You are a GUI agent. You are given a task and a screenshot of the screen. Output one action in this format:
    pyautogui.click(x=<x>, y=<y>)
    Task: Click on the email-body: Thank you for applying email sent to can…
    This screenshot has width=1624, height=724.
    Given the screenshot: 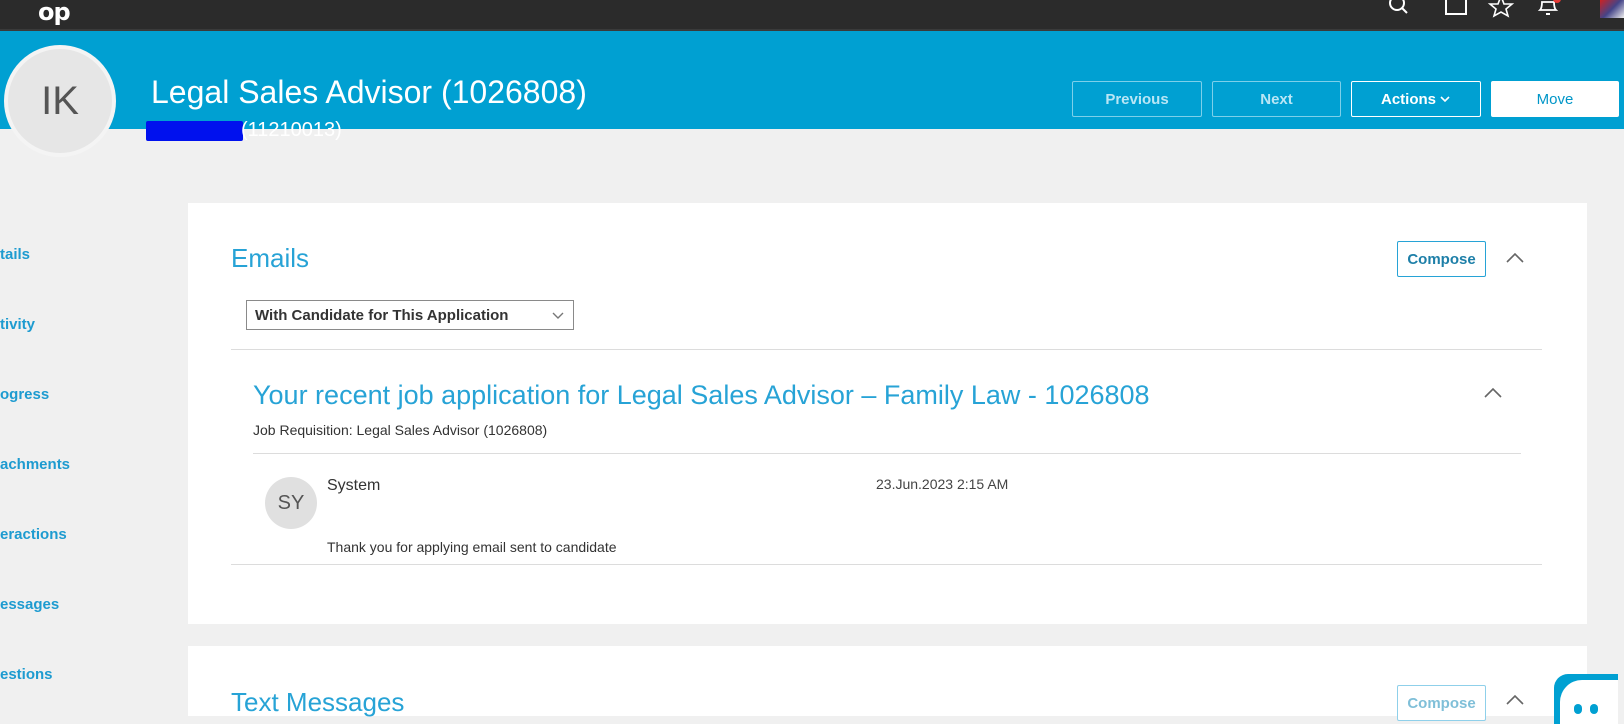 What is the action you would take?
    pyautogui.click(x=472, y=547)
    